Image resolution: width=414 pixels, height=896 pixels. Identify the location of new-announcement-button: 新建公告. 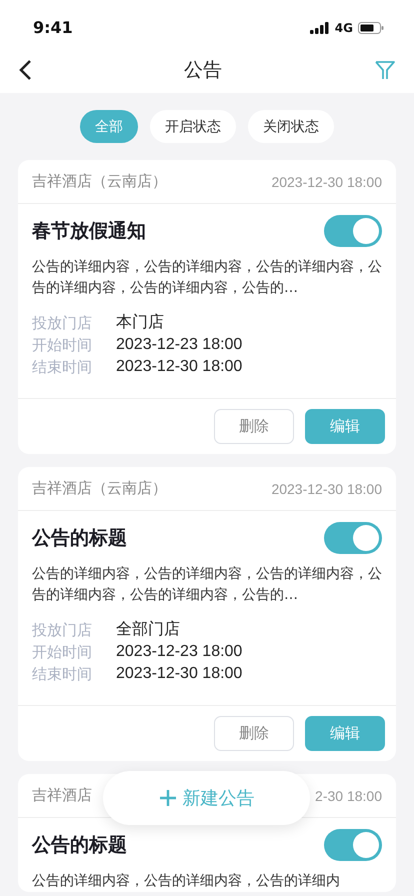
(206, 798).